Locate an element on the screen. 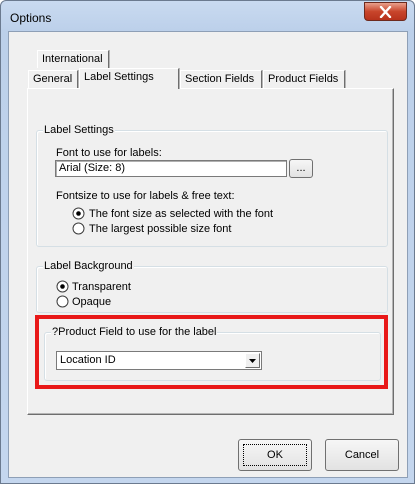 The image size is (417, 486). cancel-button-label: Cancel is located at coordinates (362, 455).